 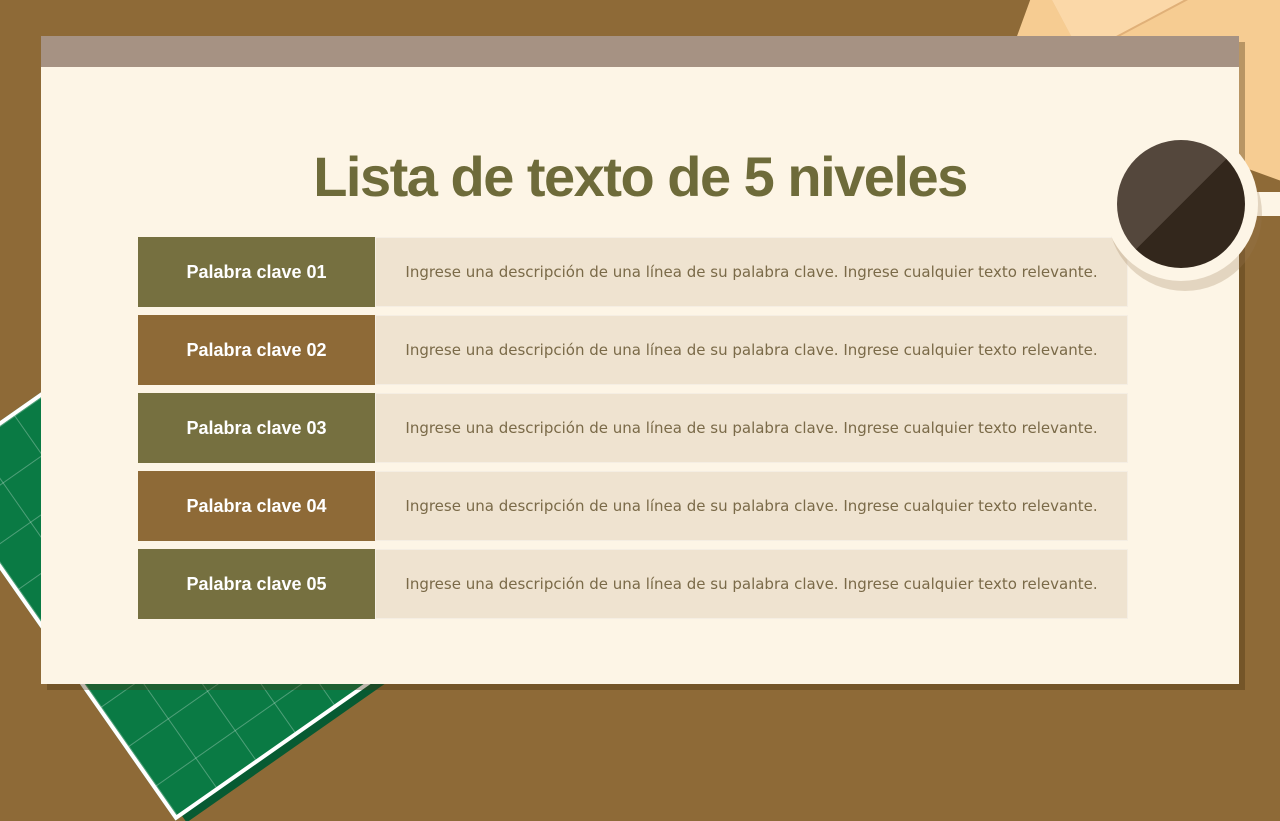 I want to click on keyword-label: Palabra clave 01, so click(x=256, y=272).